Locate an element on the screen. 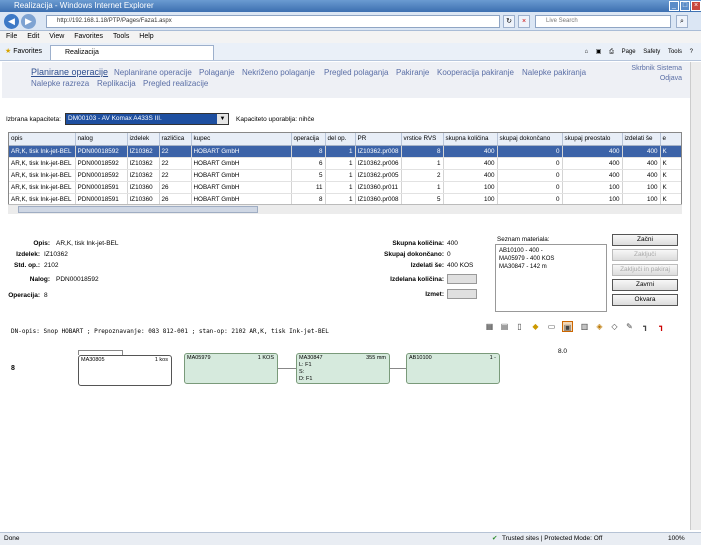 This screenshot has width=701, height=545. page-menu: Page is located at coordinates (629, 52).